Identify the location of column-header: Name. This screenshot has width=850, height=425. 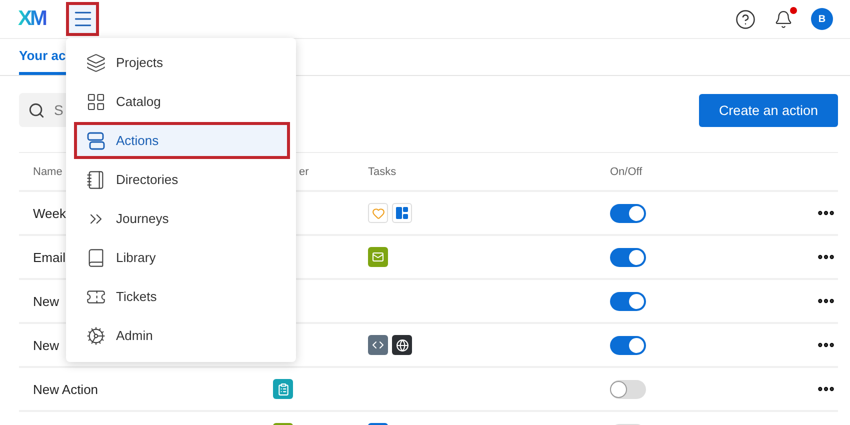
(47, 172).